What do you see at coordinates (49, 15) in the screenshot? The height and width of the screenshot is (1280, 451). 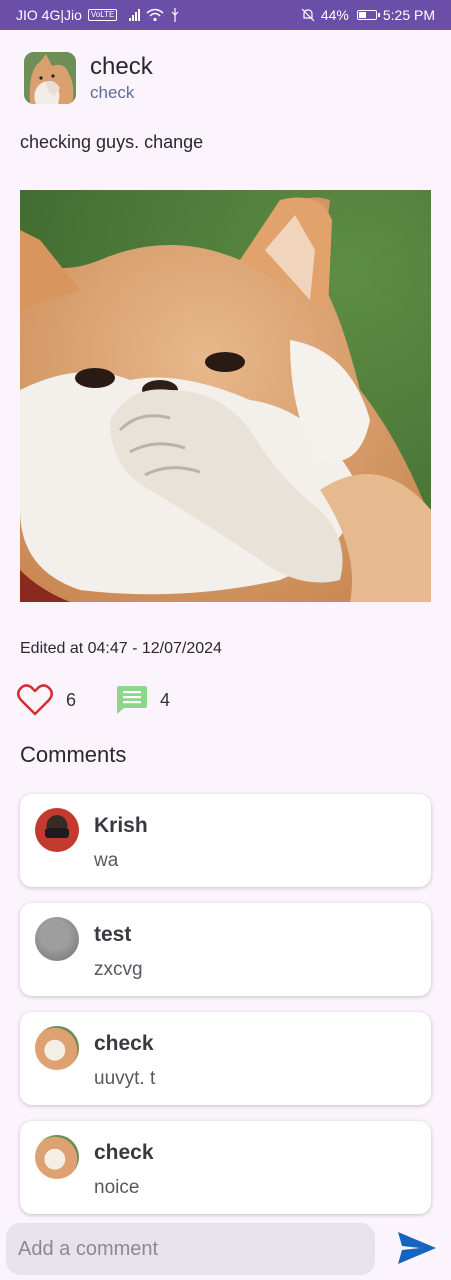 I see `carrier-label: JIO 4G|Jio` at bounding box center [49, 15].